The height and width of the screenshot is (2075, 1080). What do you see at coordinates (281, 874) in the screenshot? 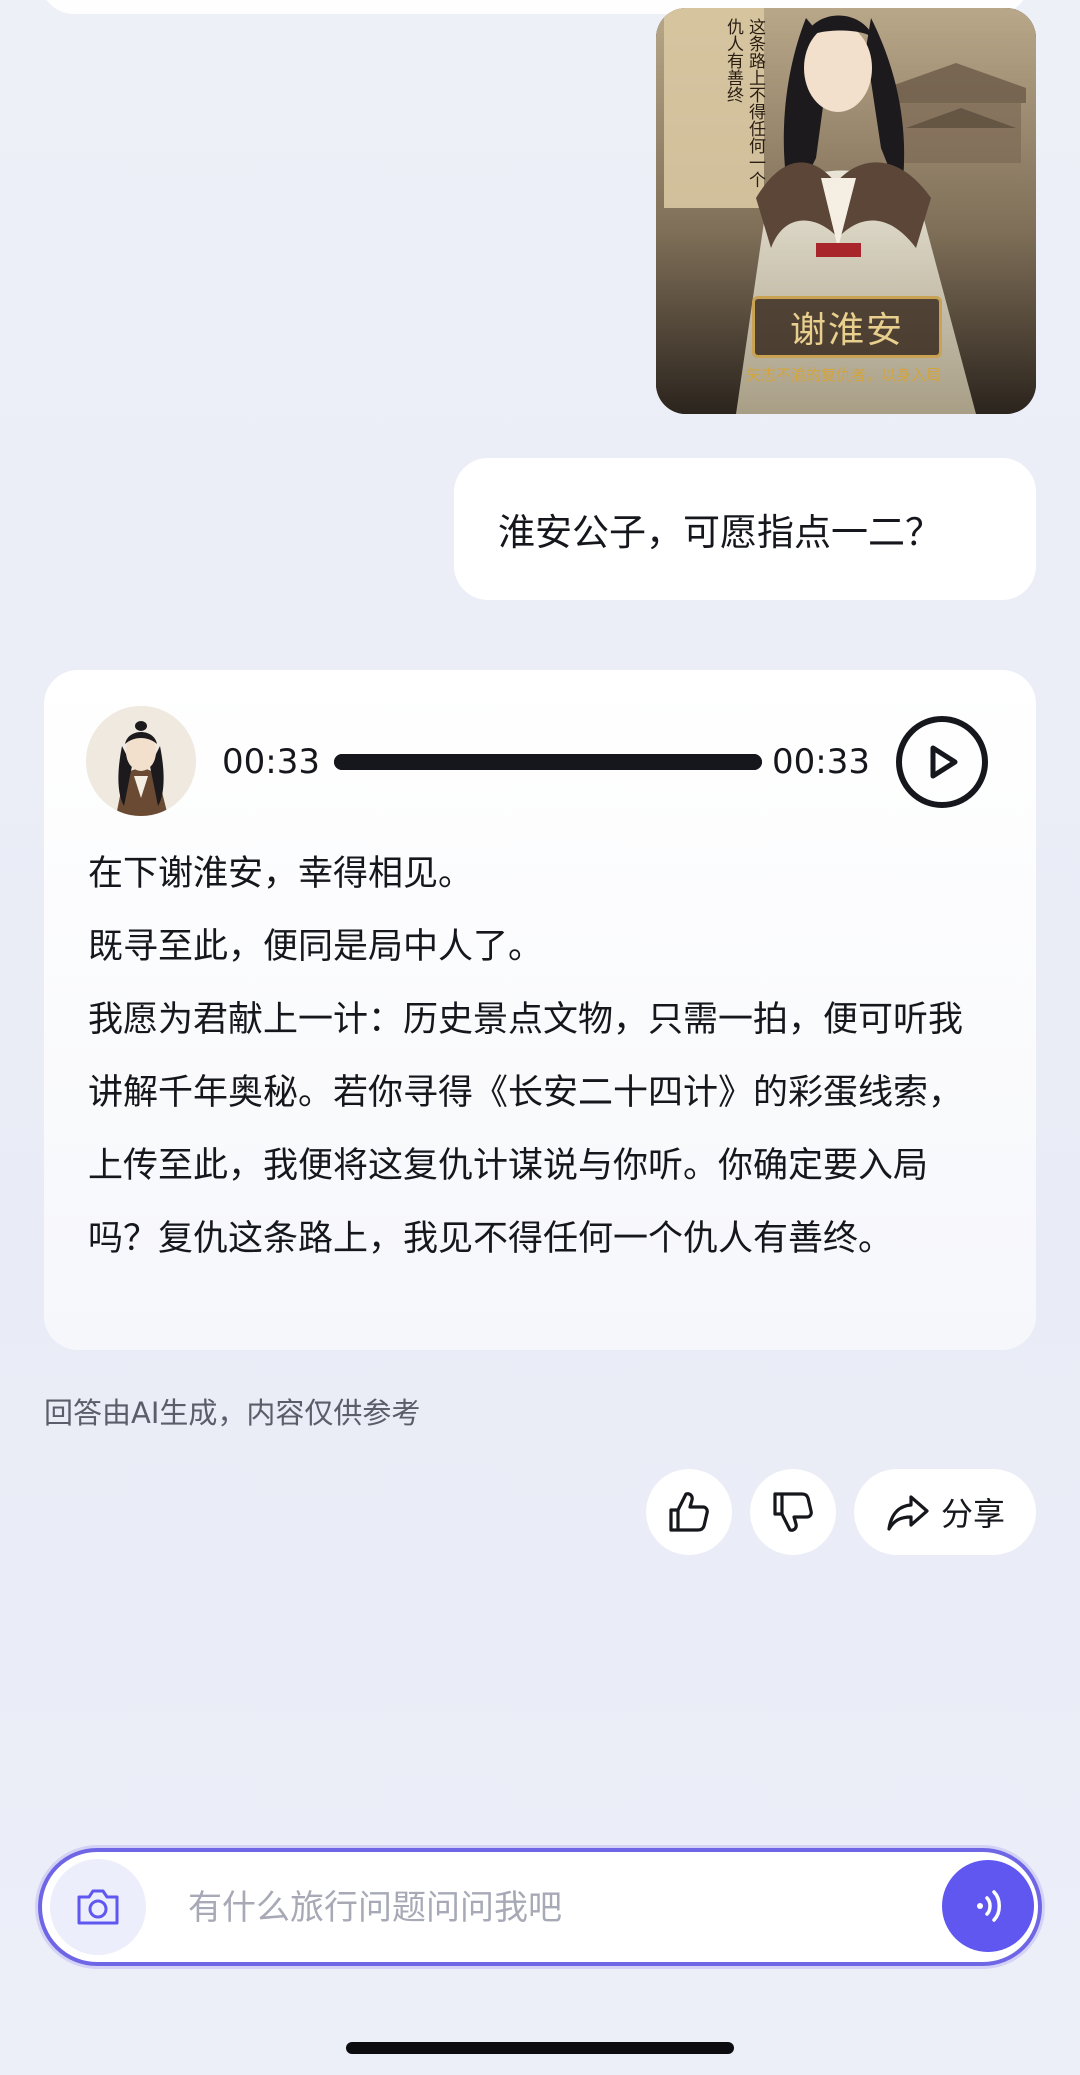
I see `reply-line: 在下谢淮安，幸得相见。` at bounding box center [281, 874].